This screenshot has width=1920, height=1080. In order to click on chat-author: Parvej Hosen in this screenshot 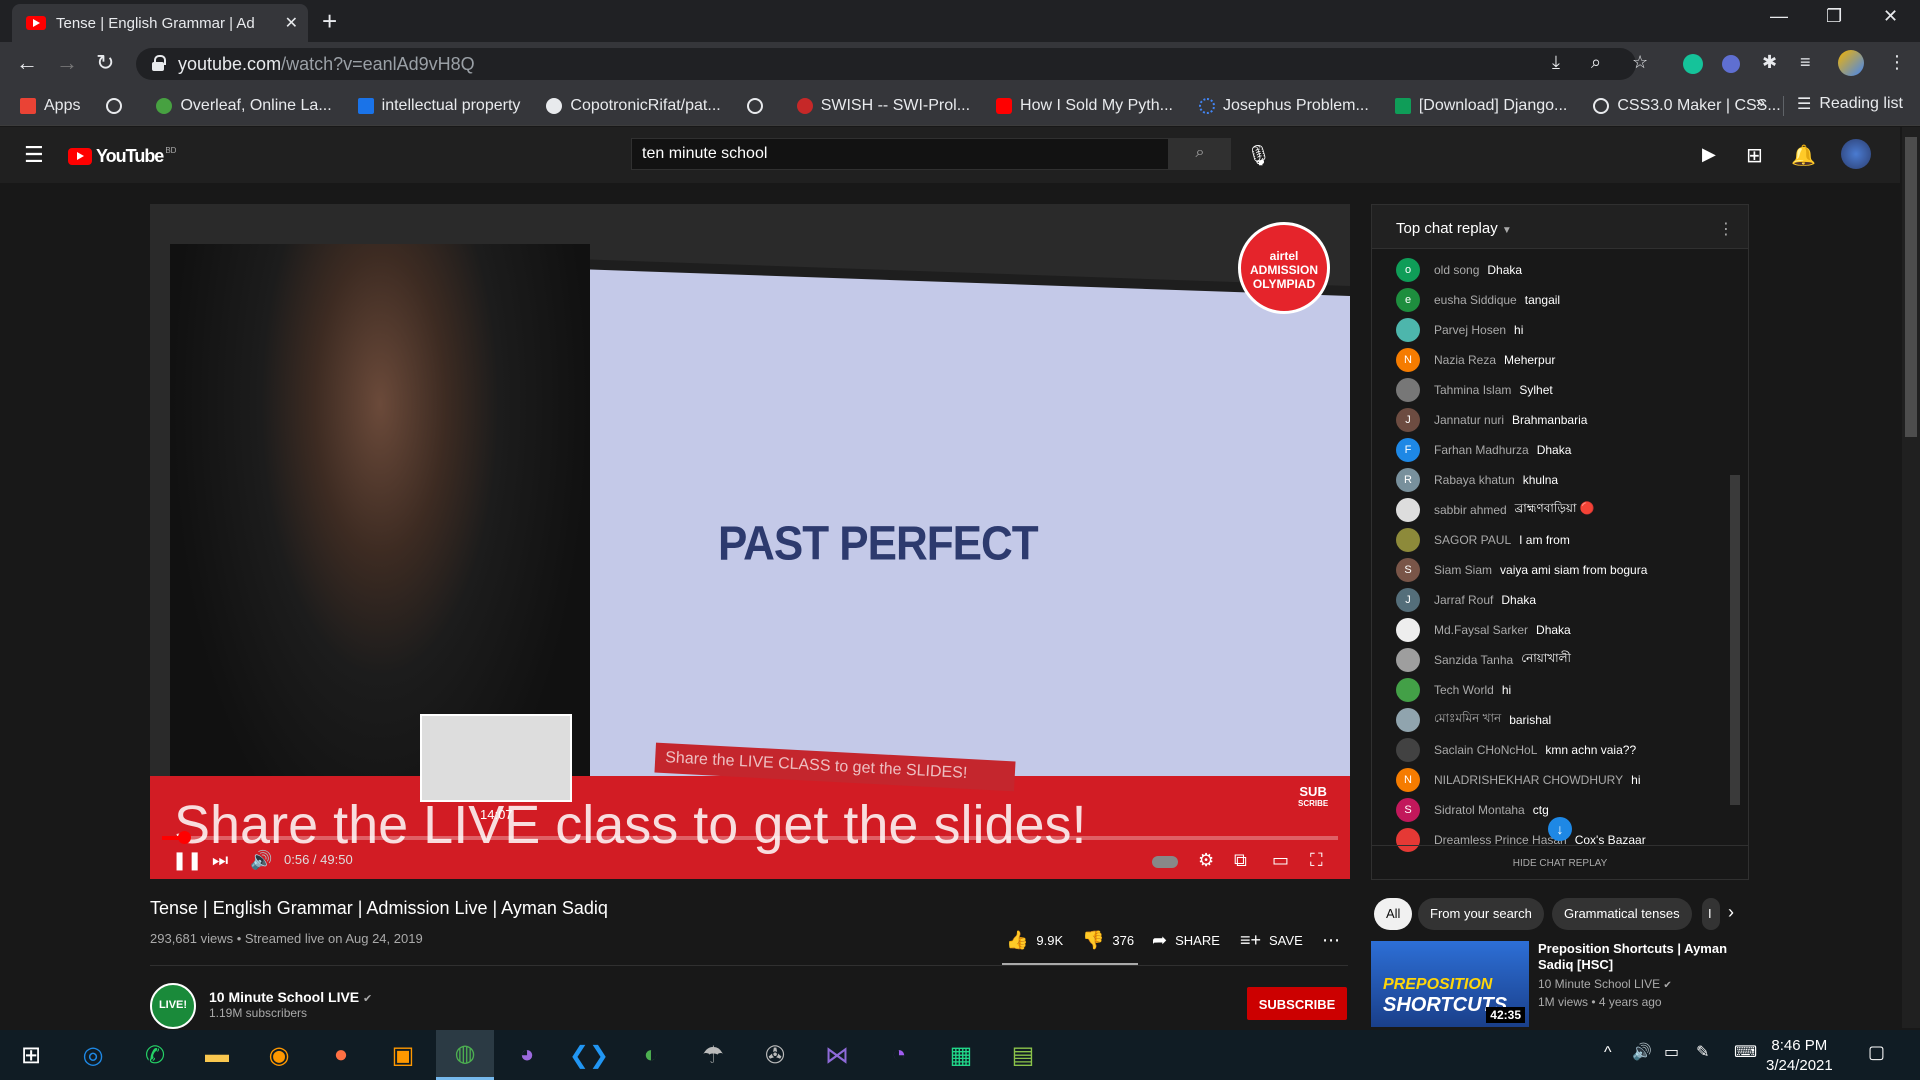, I will do `click(1470, 330)`.